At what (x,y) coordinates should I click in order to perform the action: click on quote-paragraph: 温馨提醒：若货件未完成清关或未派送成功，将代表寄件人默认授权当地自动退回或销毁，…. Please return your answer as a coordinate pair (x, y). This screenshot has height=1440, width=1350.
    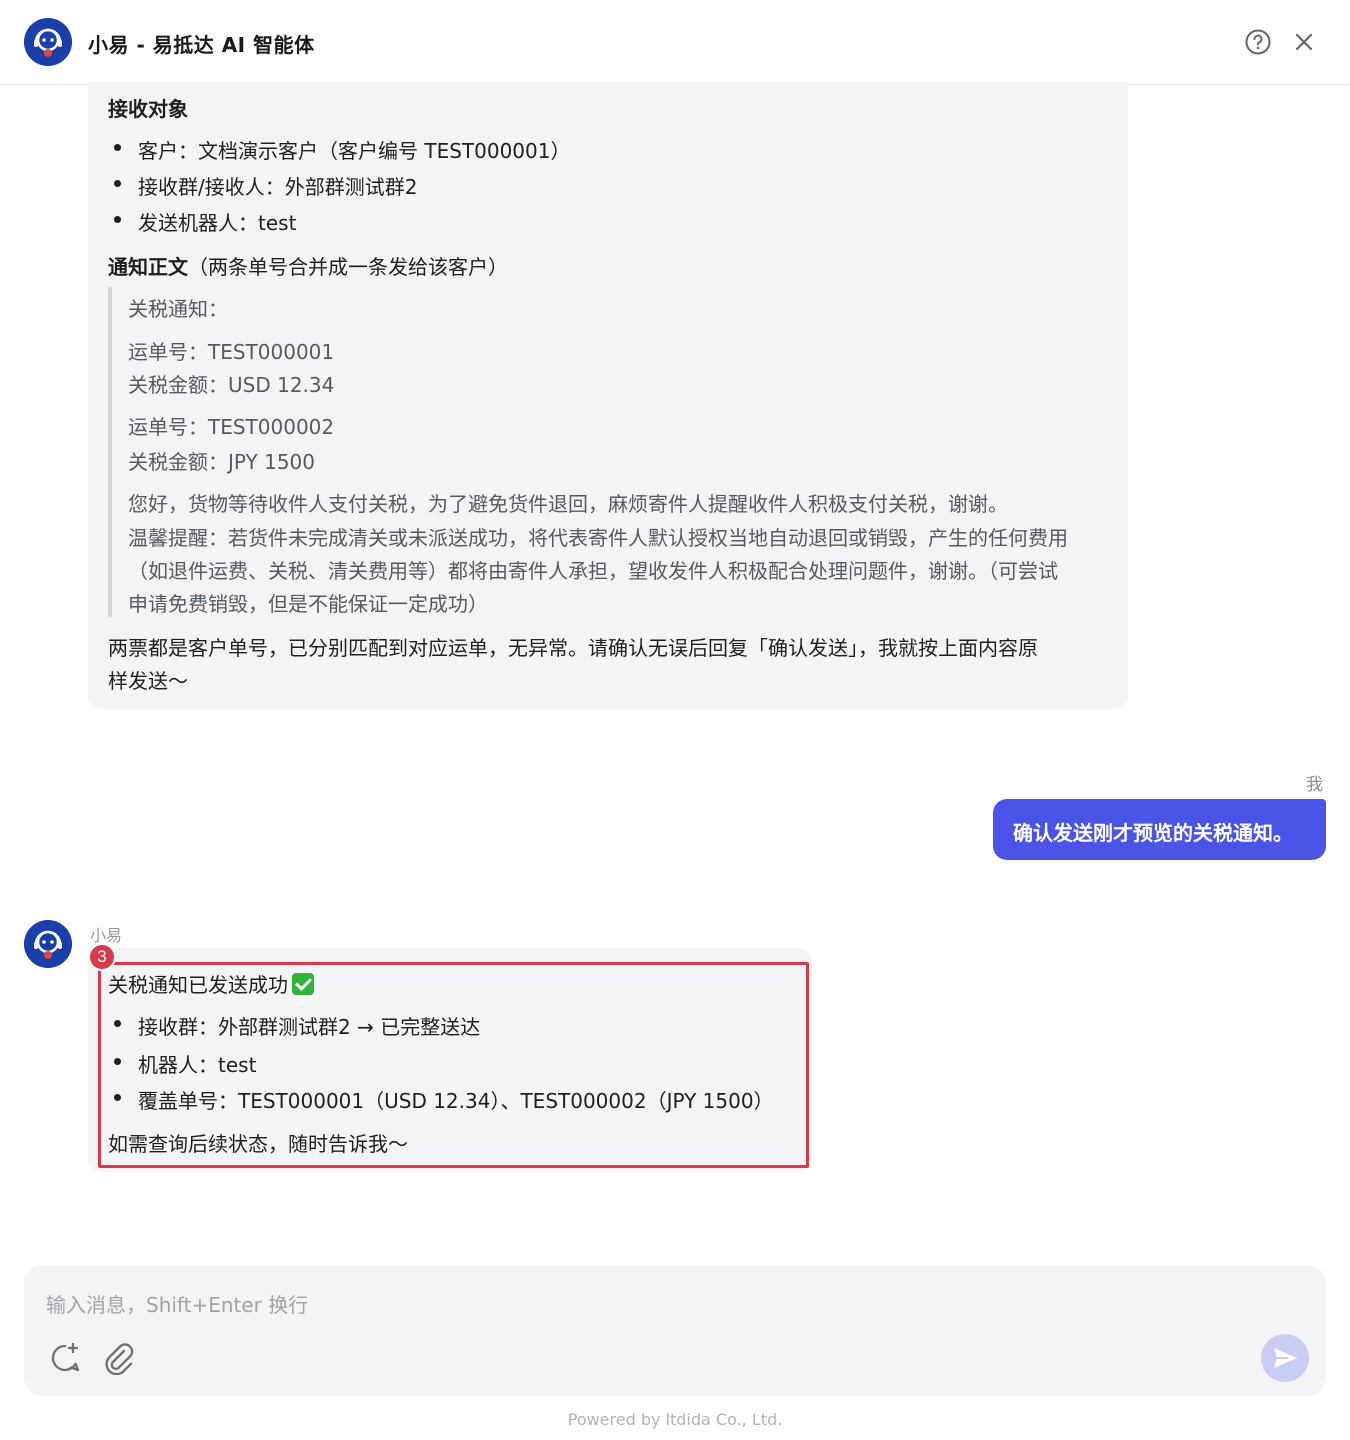
    Looking at the image, I should click on (598, 538).